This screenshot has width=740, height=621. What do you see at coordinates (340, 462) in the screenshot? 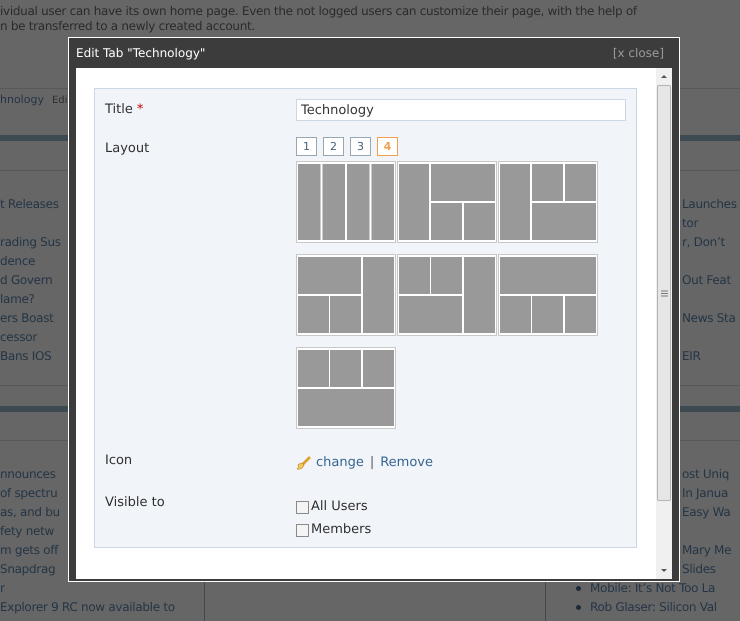
I see `change-link: change` at bounding box center [340, 462].